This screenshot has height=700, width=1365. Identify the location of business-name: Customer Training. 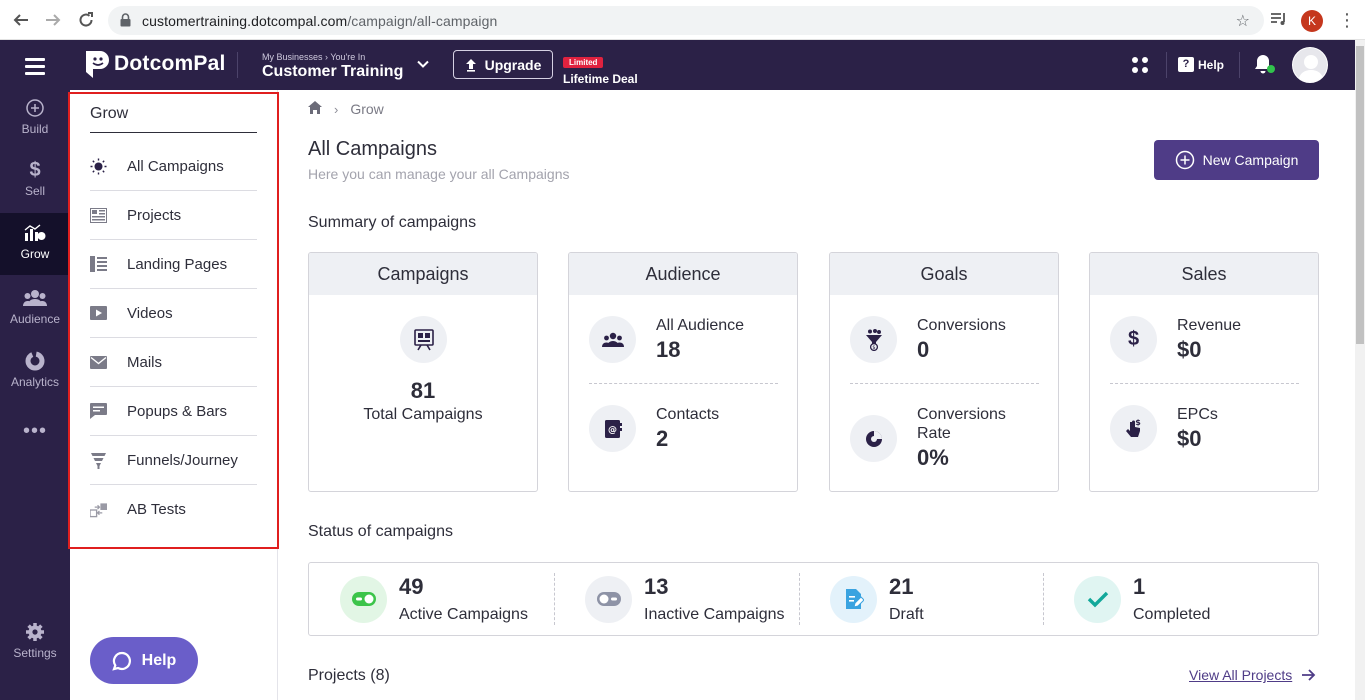
(333, 71).